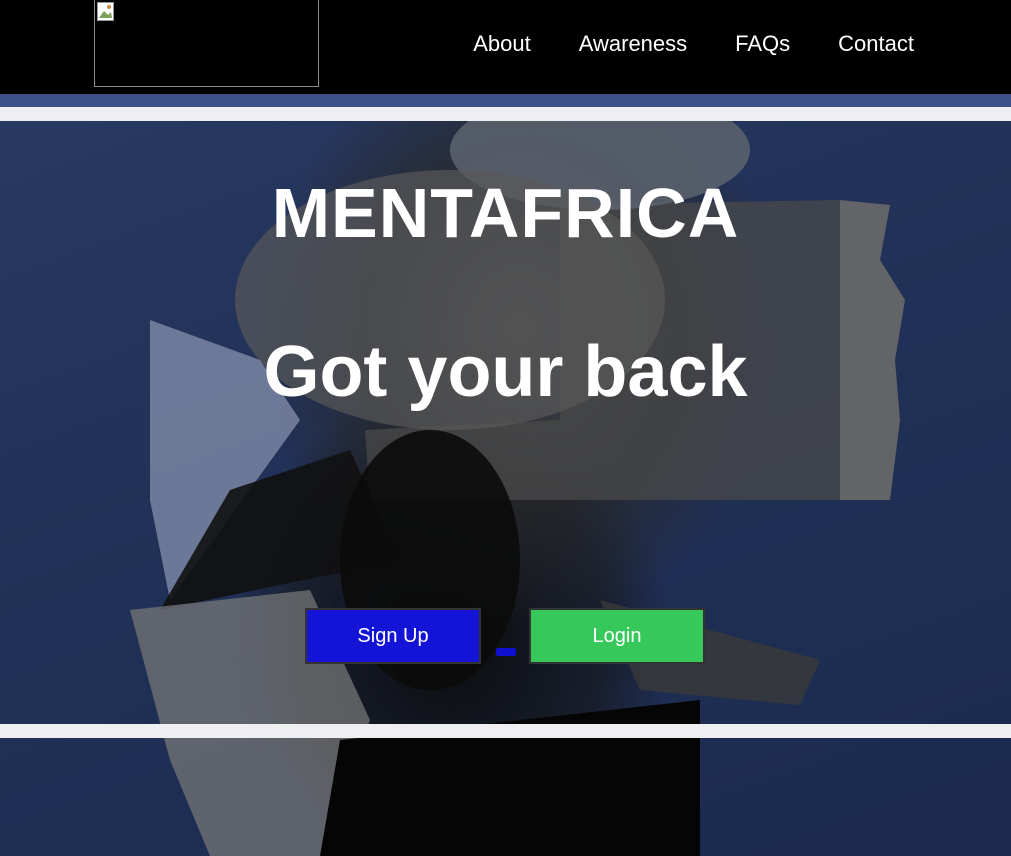 Image resolution: width=1011 pixels, height=856 pixels. I want to click on nav-faqs-link: FAQs, so click(762, 44).